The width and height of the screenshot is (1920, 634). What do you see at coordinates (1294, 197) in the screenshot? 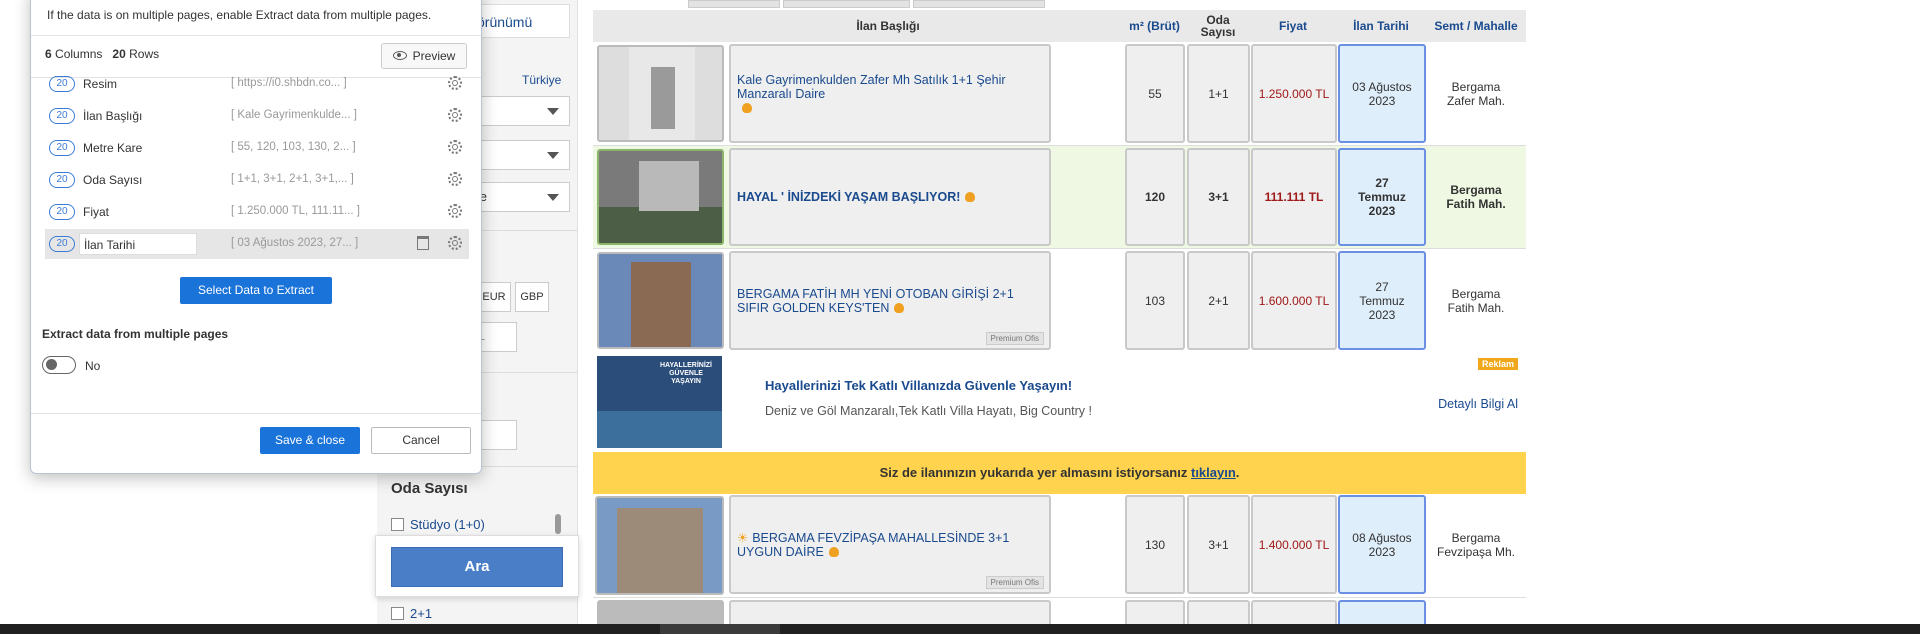
I see `price-value: 111.111 TL` at bounding box center [1294, 197].